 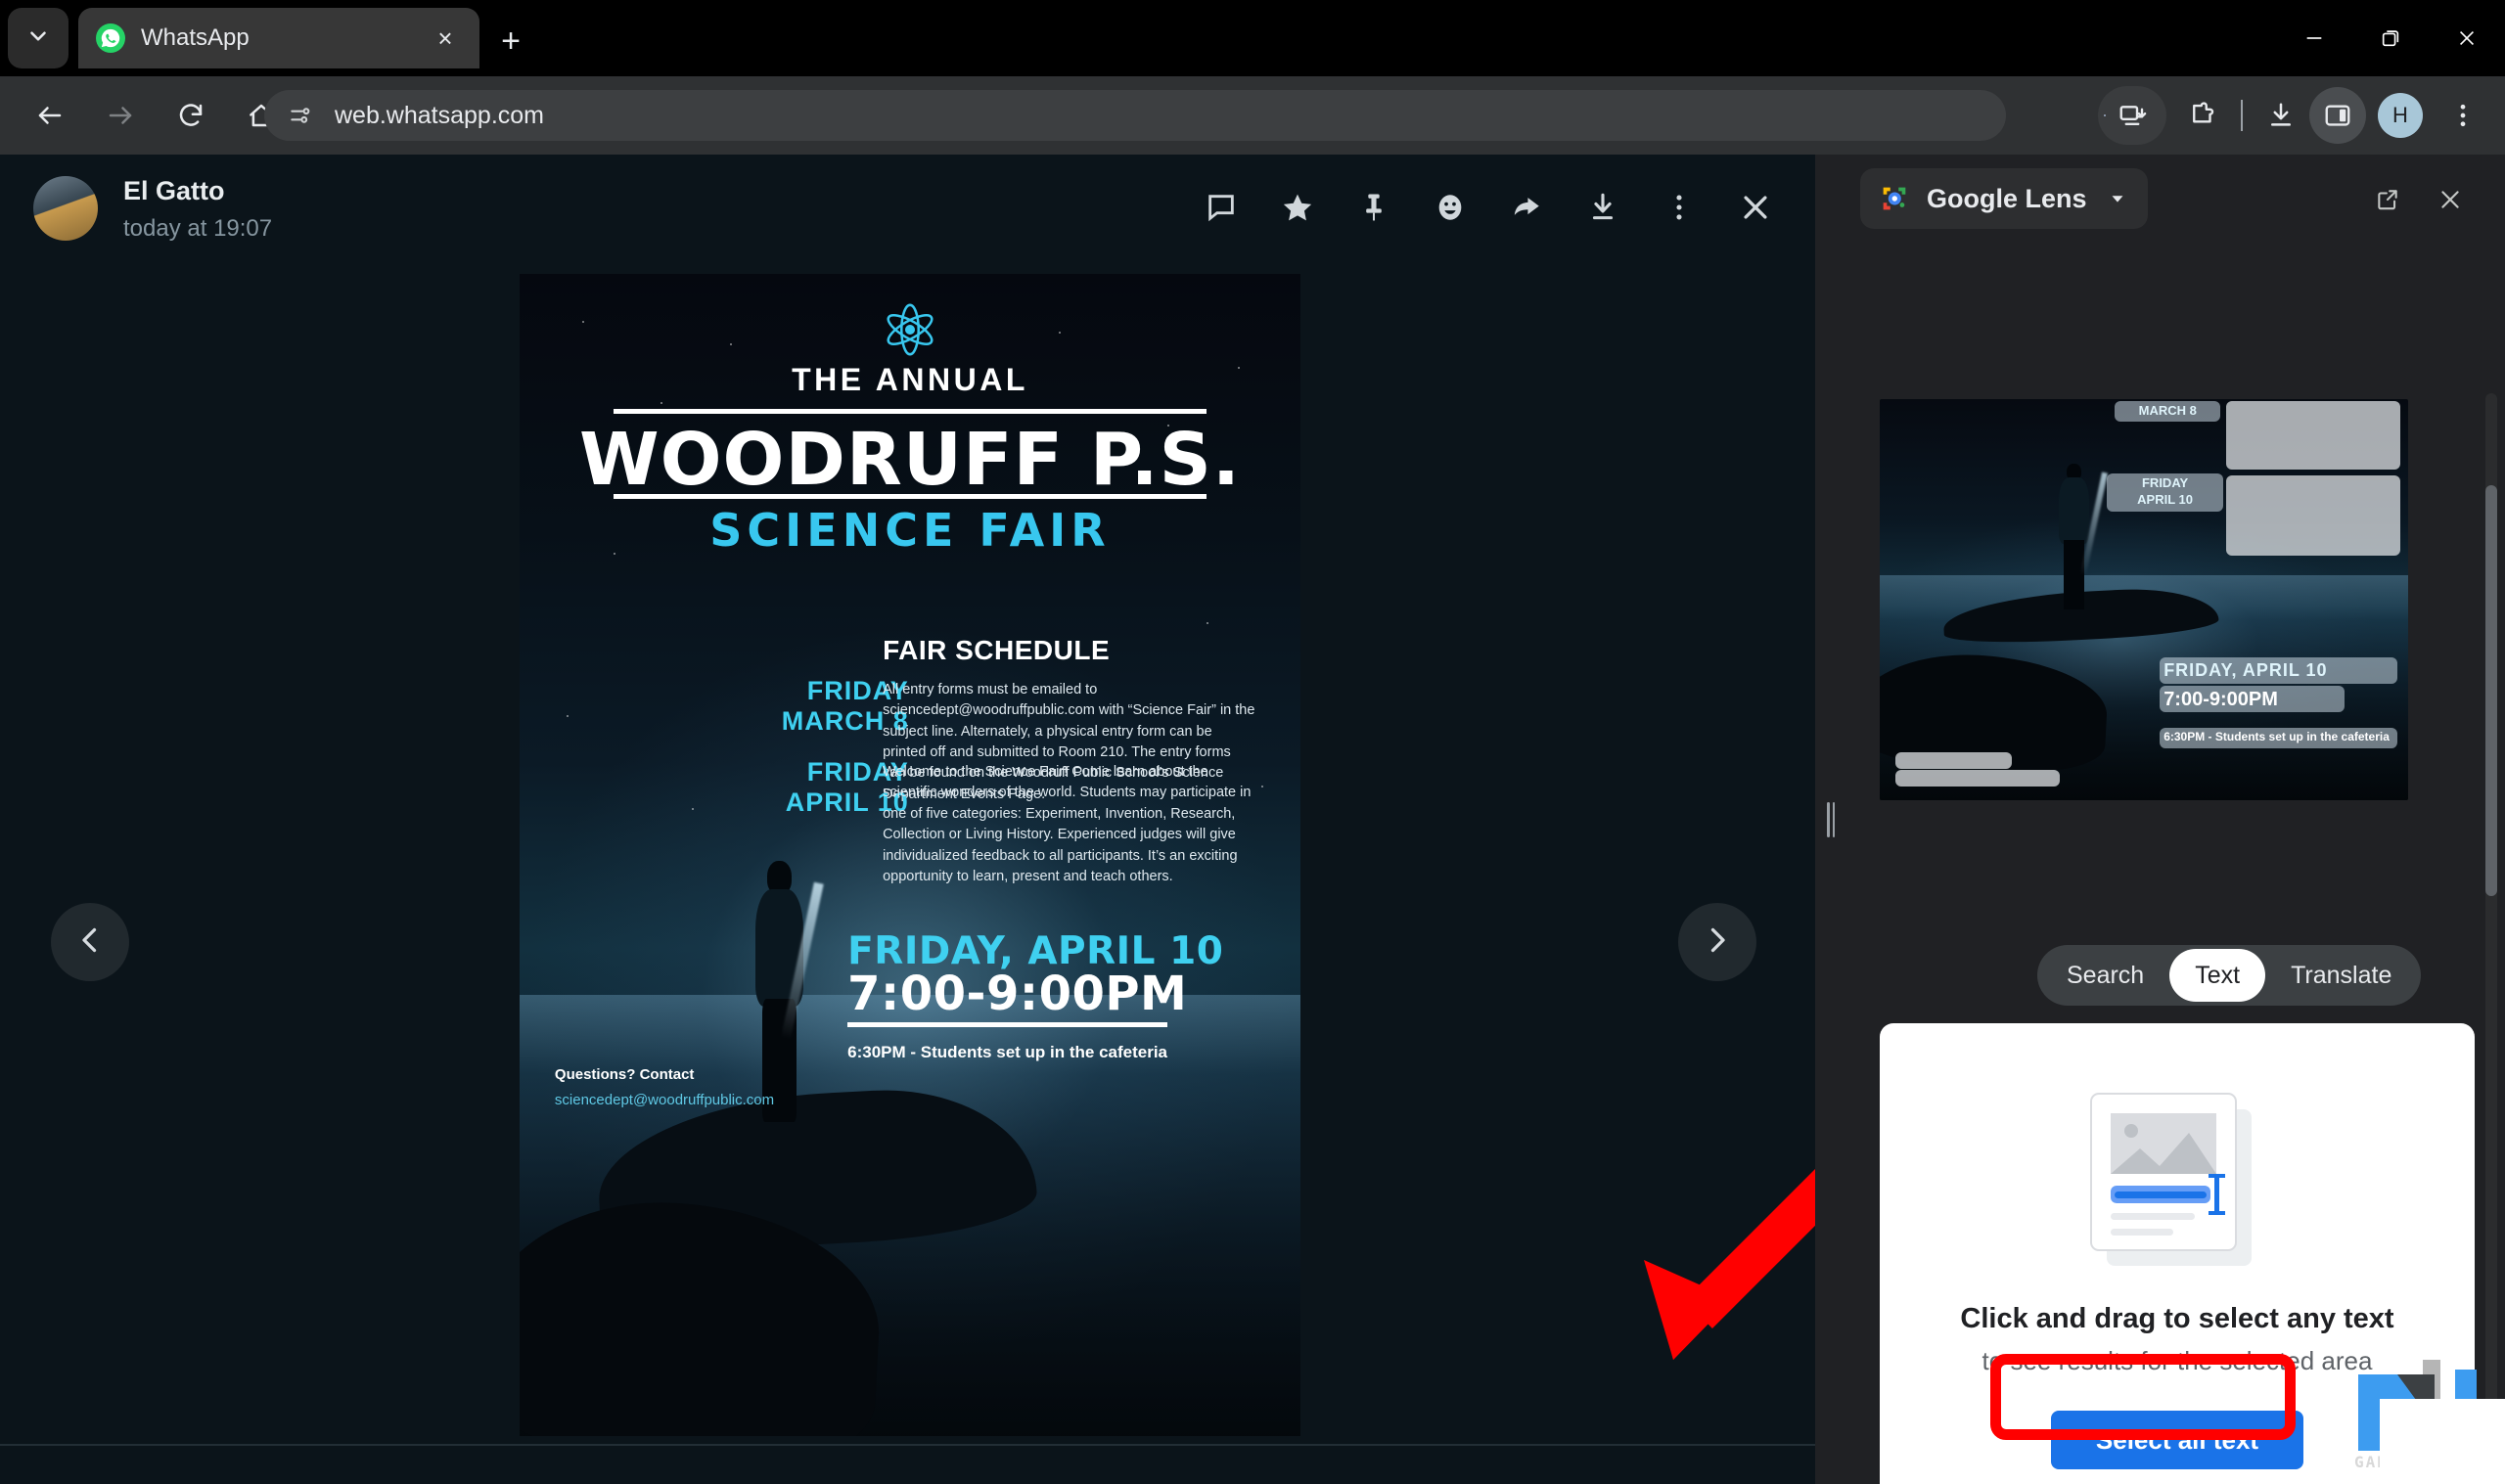 I want to click on watermark-cover, so click(x=2442, y=1441).